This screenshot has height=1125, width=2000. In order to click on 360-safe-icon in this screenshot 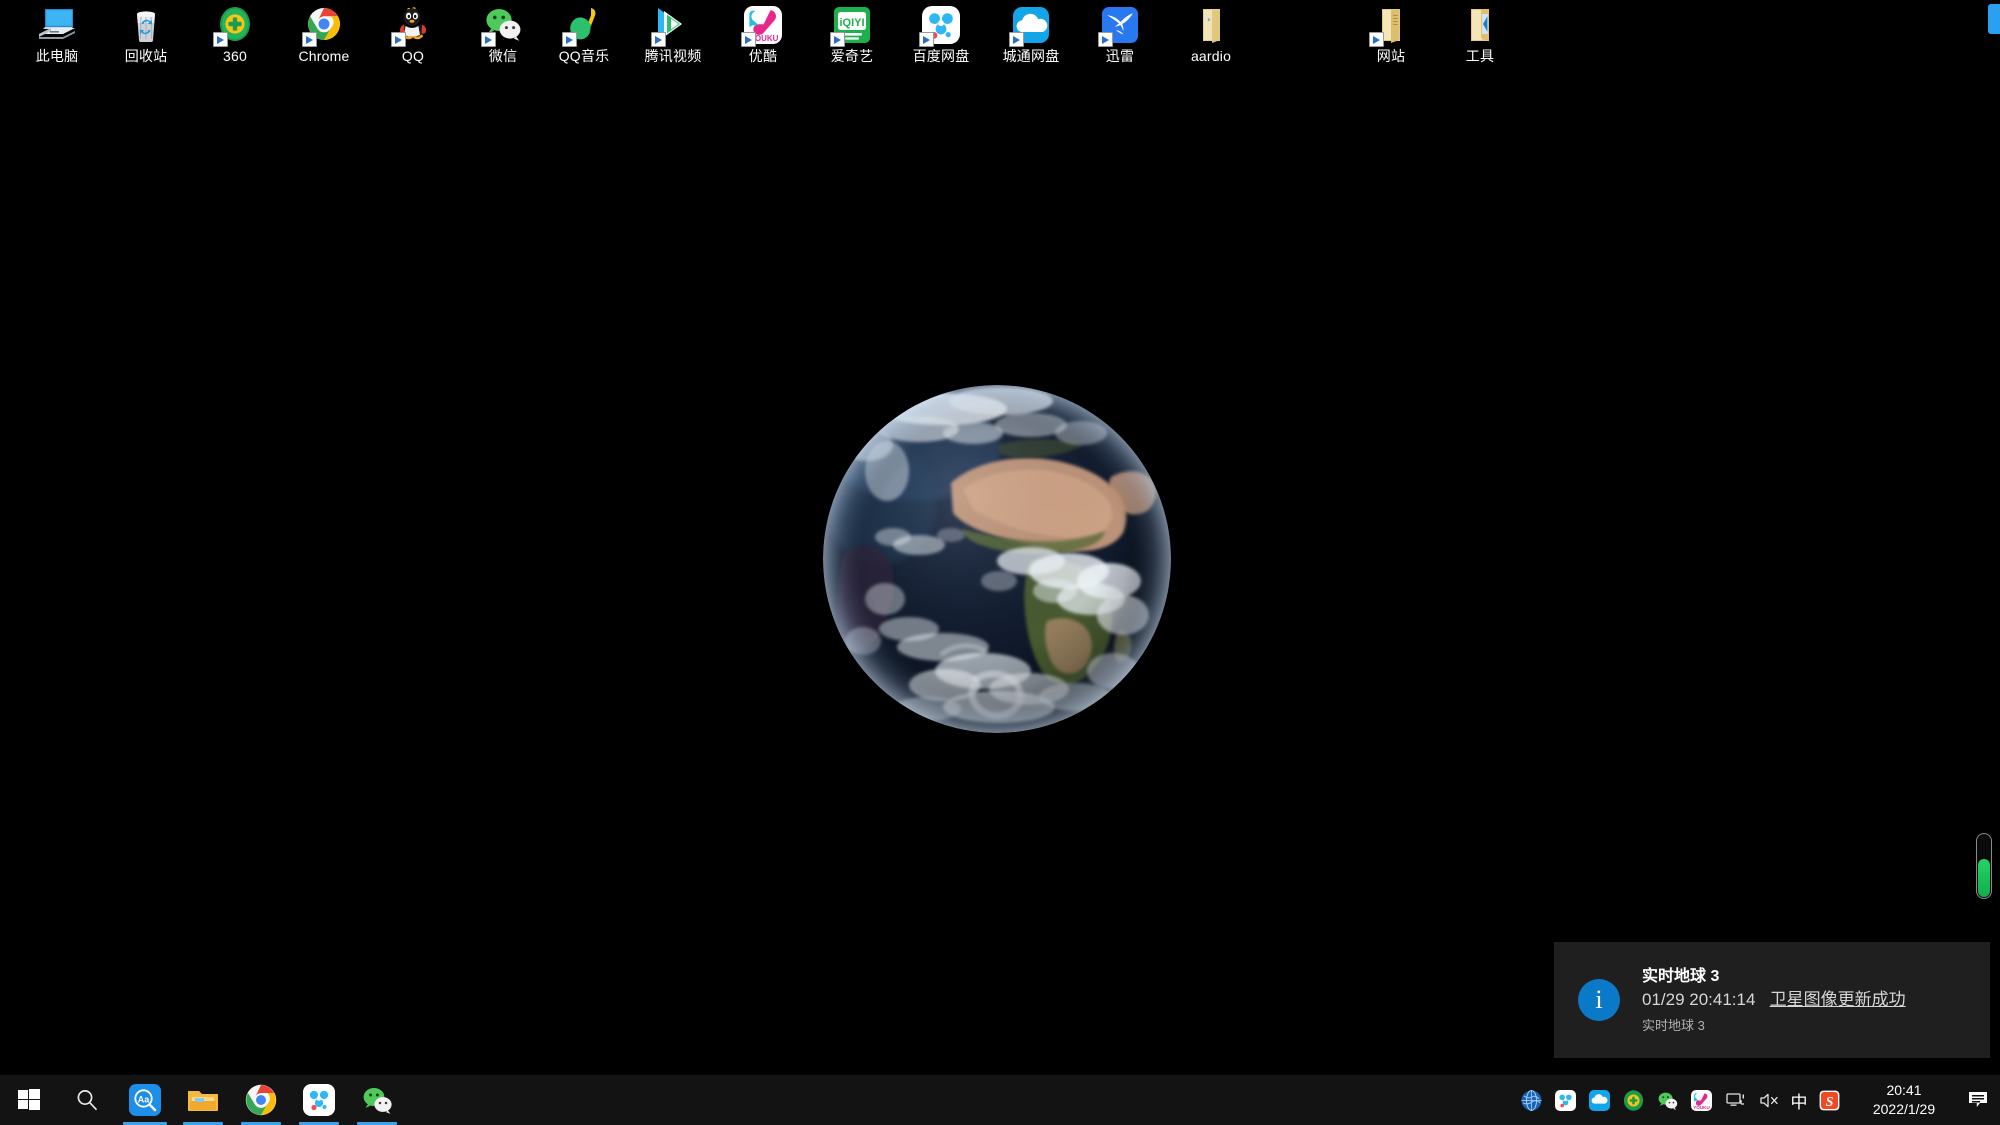, I will do `click(234, 25)`.